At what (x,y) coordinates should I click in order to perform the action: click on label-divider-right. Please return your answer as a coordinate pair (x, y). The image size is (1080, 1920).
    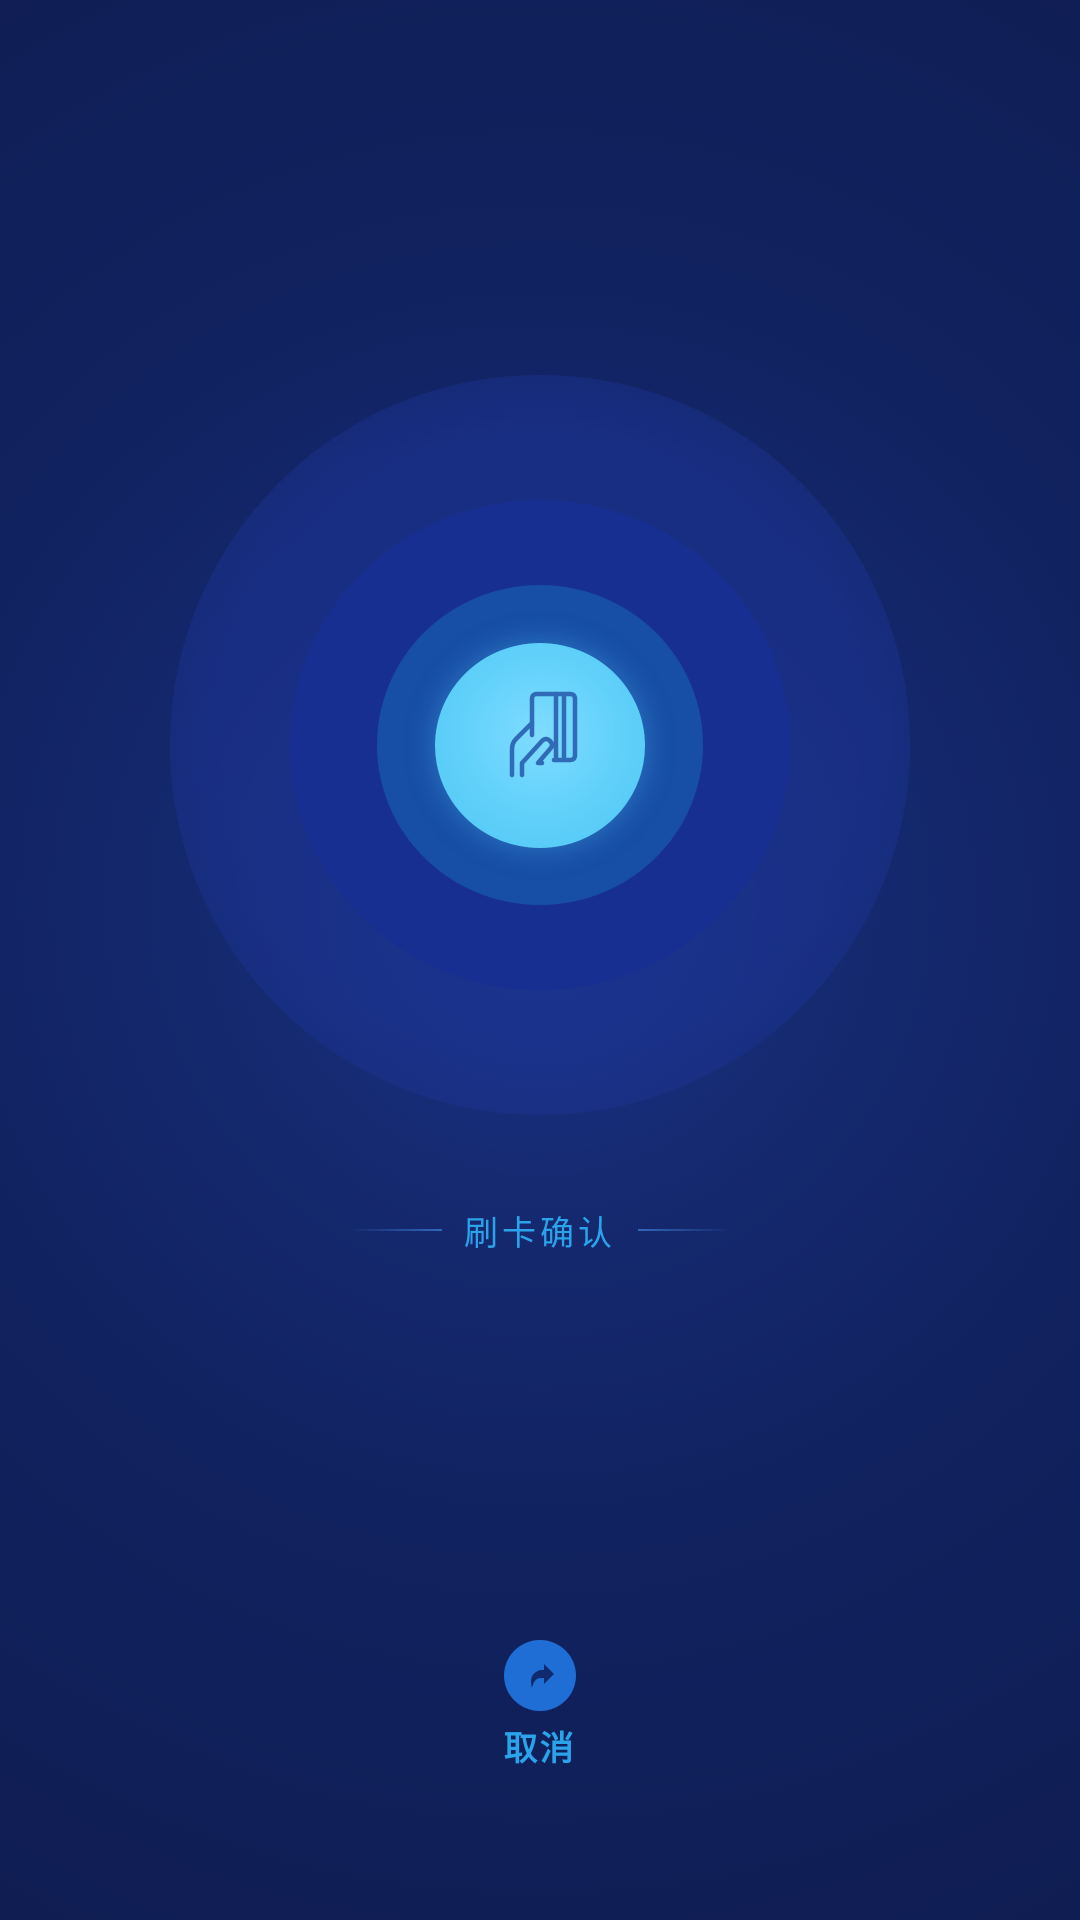
    Looking at the image, I should click on (685, 1230).